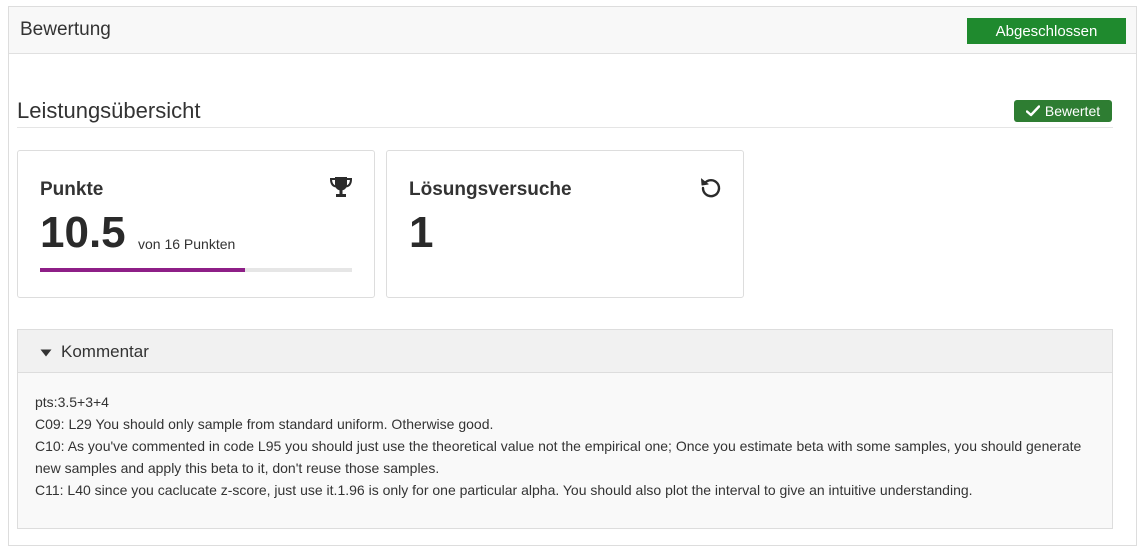  What do you see at coordinates (490, 189) in the screenshot?
I see `attempts-label: Lösungsversuche` at bounding box center [490, 189].